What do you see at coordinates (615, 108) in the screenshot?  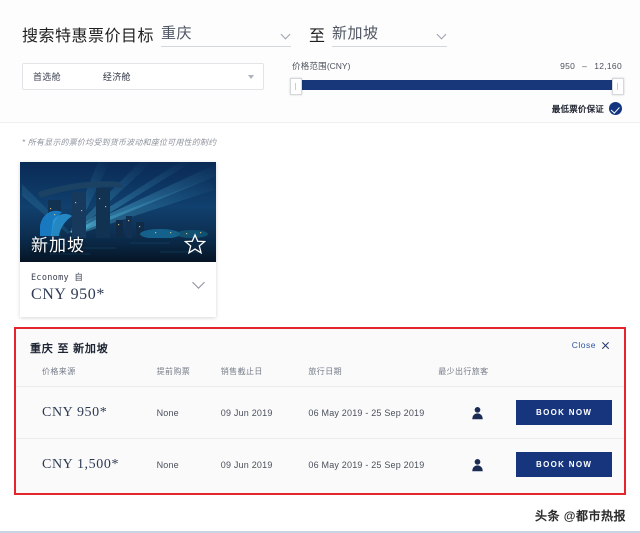 I see `check-circle-icon` at bounding box center [615, 108].